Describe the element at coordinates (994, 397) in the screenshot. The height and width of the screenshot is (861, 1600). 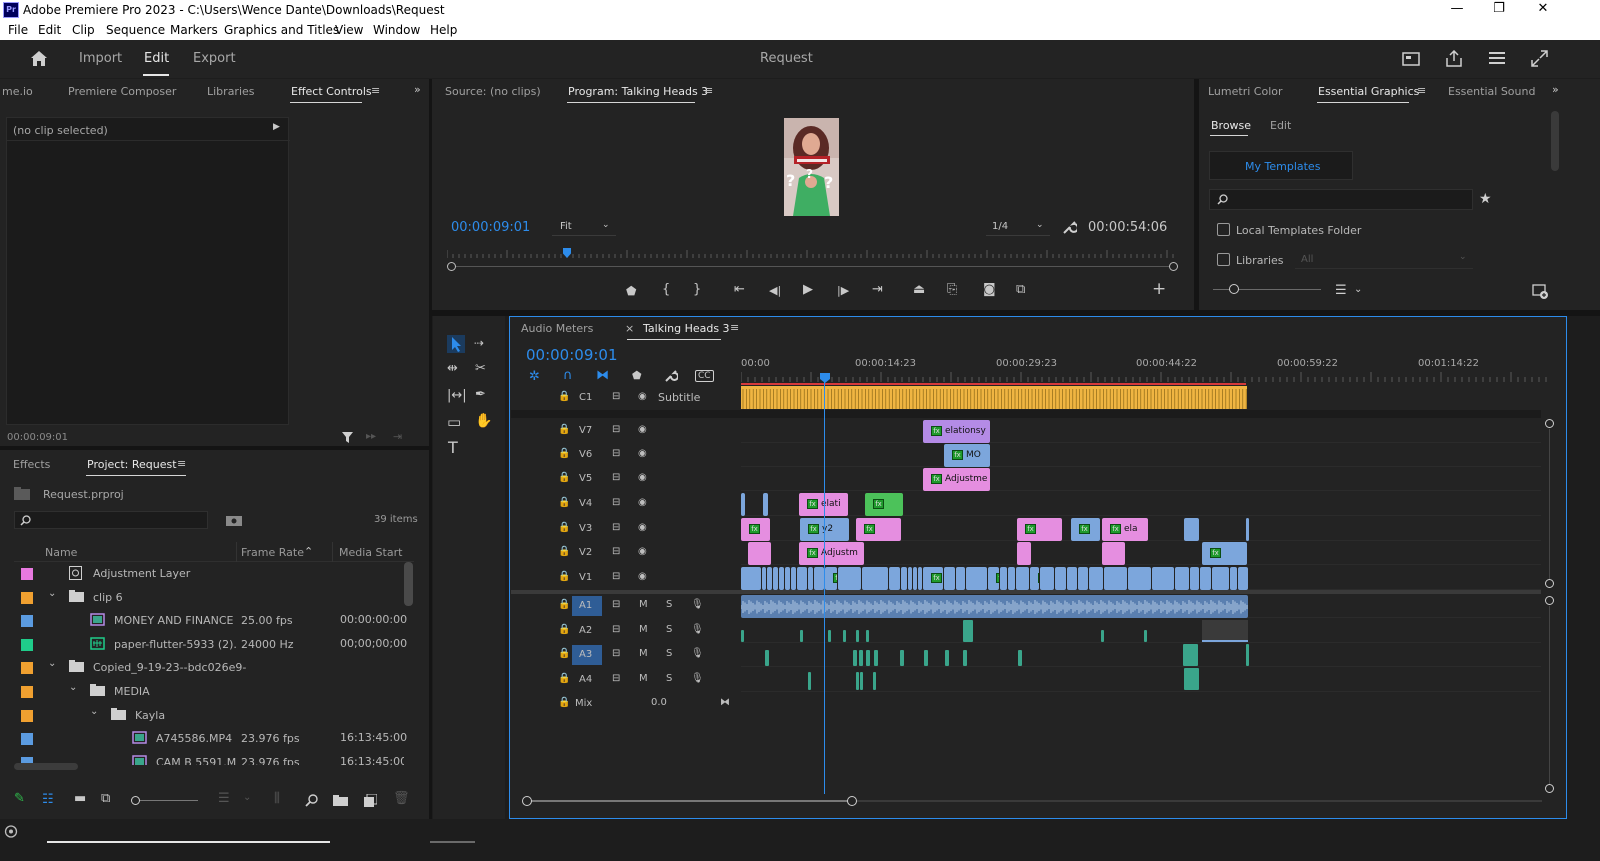
I see `subtitle-clips` at that location.